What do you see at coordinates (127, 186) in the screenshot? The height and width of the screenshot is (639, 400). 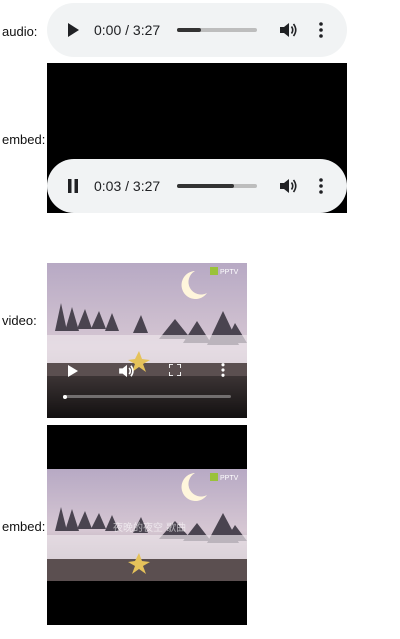 I see `time-display: 0:03 / 3:27` at bounding box center [127, 186].